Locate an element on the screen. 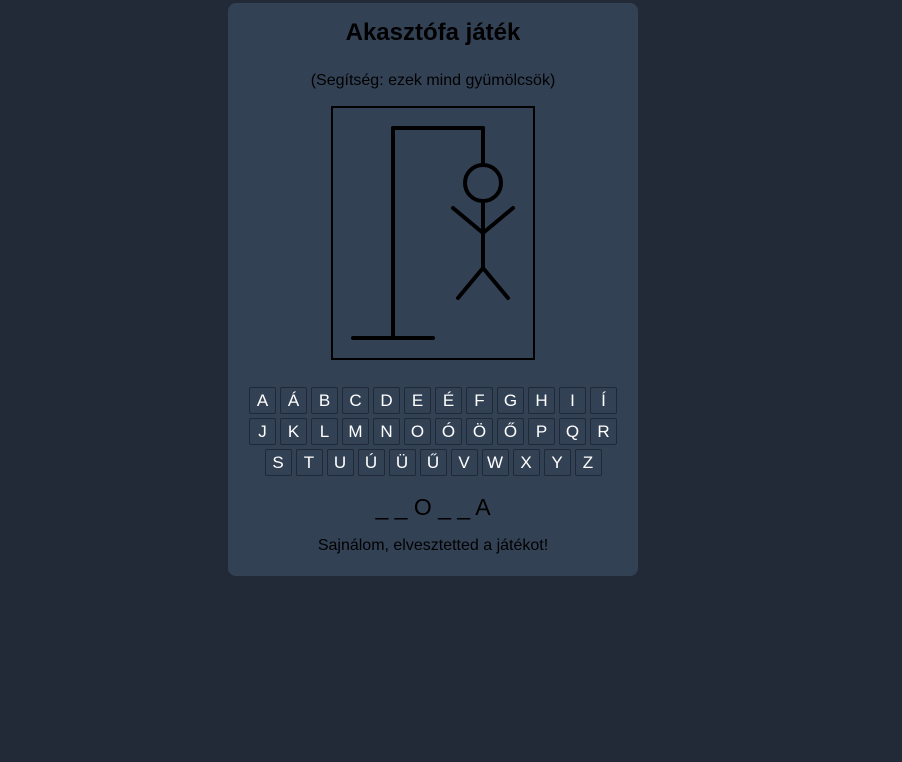 The width and height of the screenshot is (902, 762). letter-key: N is located at coordinates (386, 431).